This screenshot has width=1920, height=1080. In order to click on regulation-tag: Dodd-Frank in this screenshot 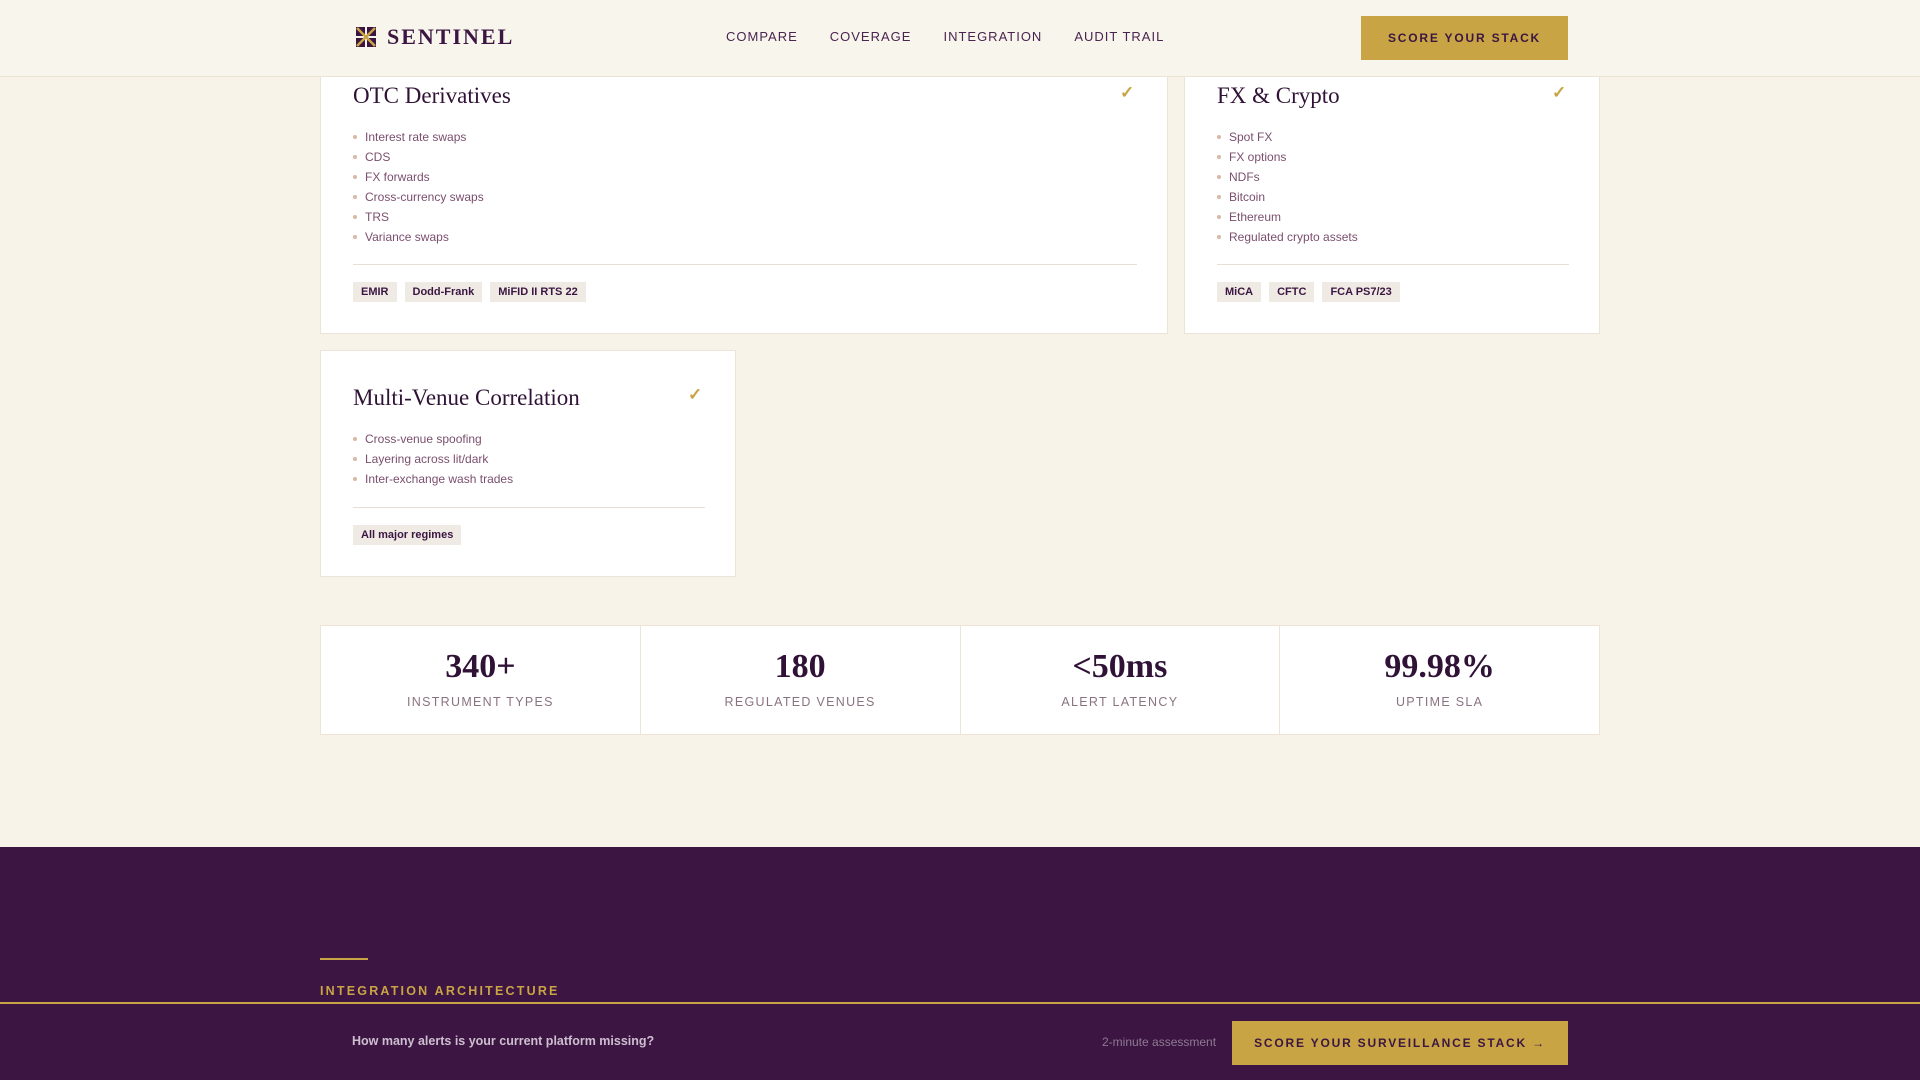, I will do `click(443, 292)`.